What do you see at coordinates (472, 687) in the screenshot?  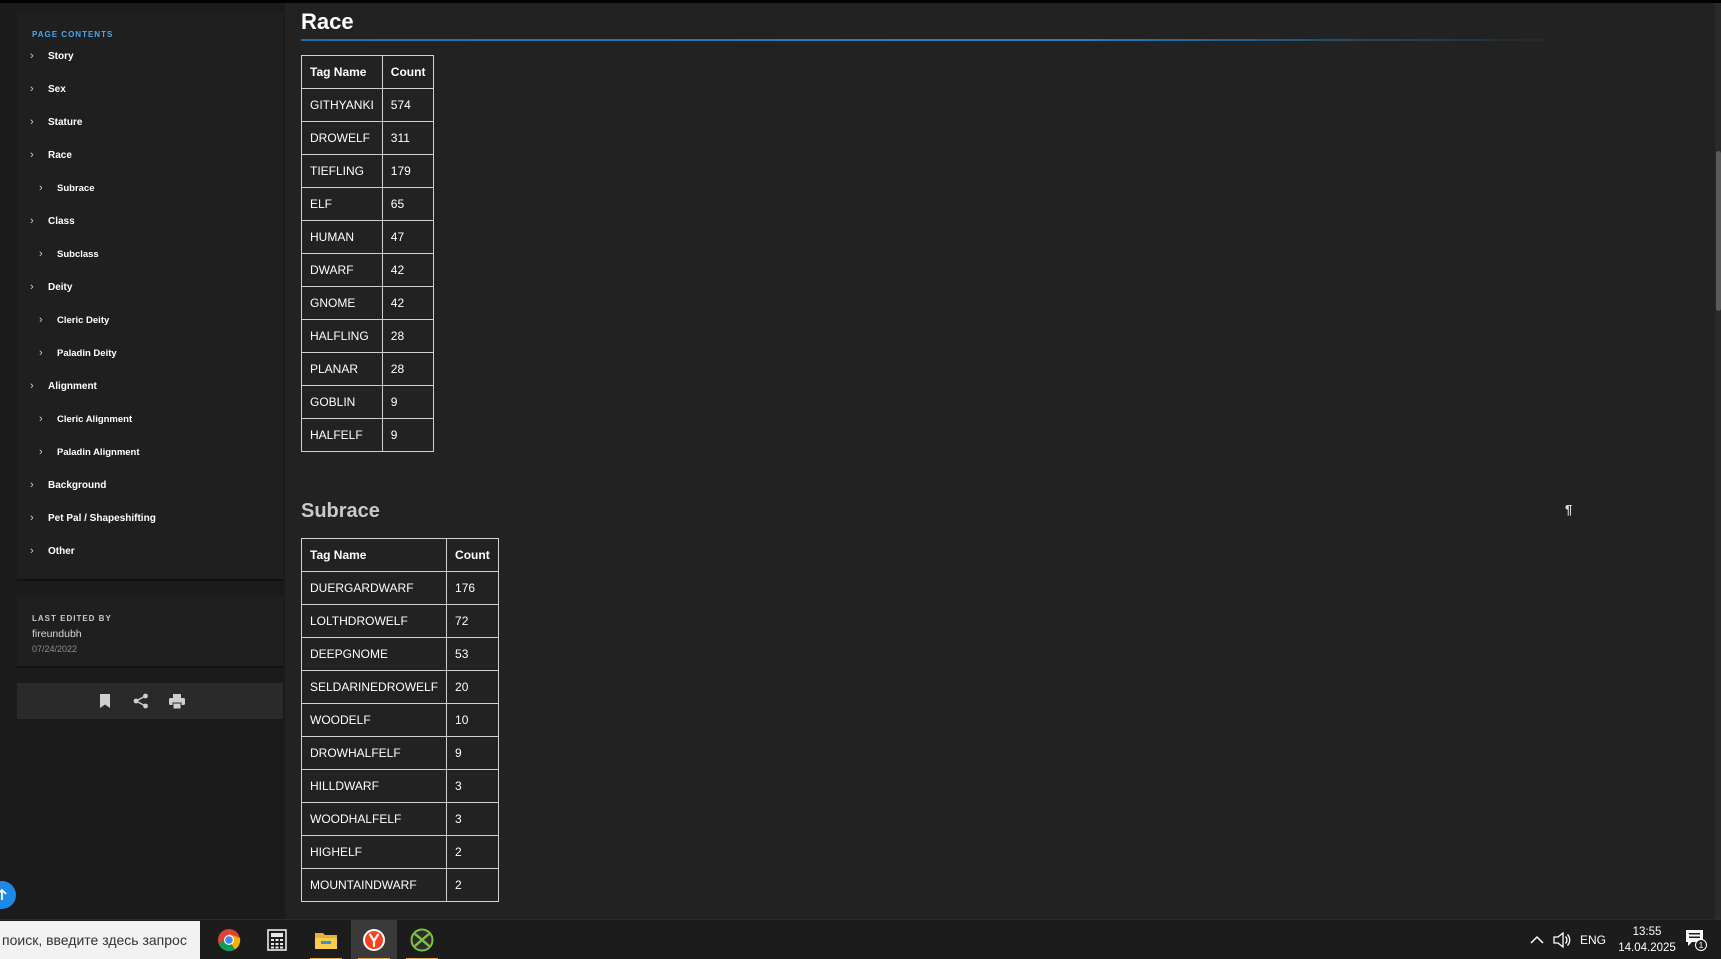 I see `count-cell: 20` at bounding box center [472, 687].